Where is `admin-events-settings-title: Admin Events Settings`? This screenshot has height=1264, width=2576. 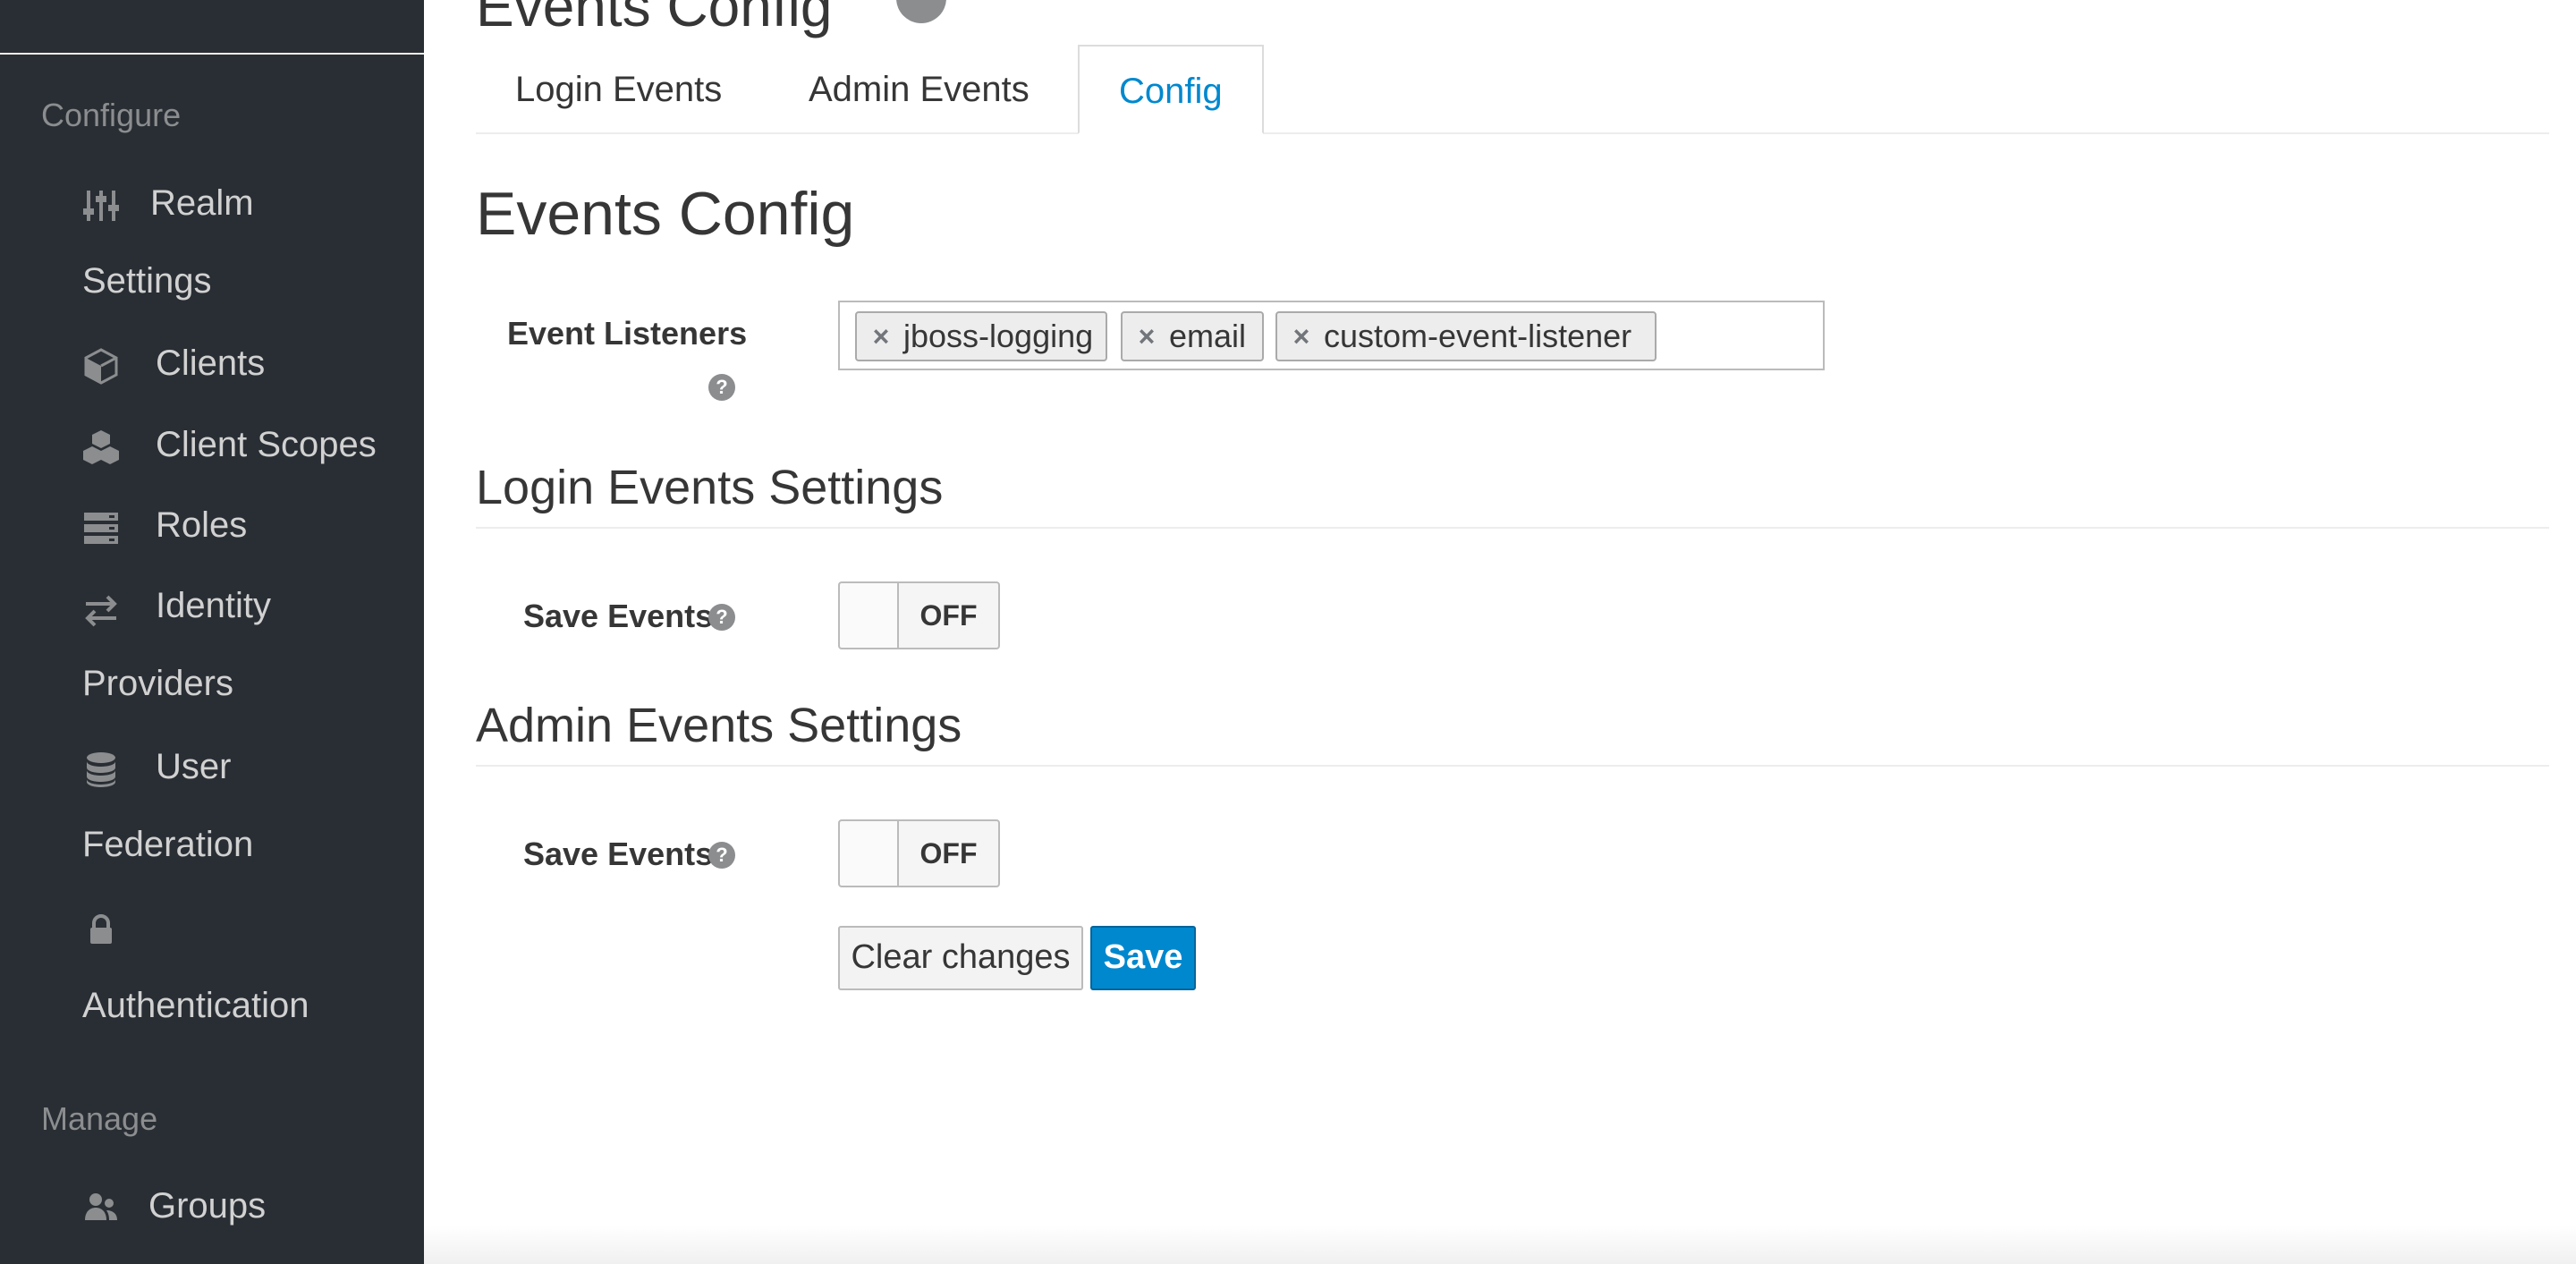 admin-events-settings-title: Admin Events Settings is located at coordinates (719, 725).